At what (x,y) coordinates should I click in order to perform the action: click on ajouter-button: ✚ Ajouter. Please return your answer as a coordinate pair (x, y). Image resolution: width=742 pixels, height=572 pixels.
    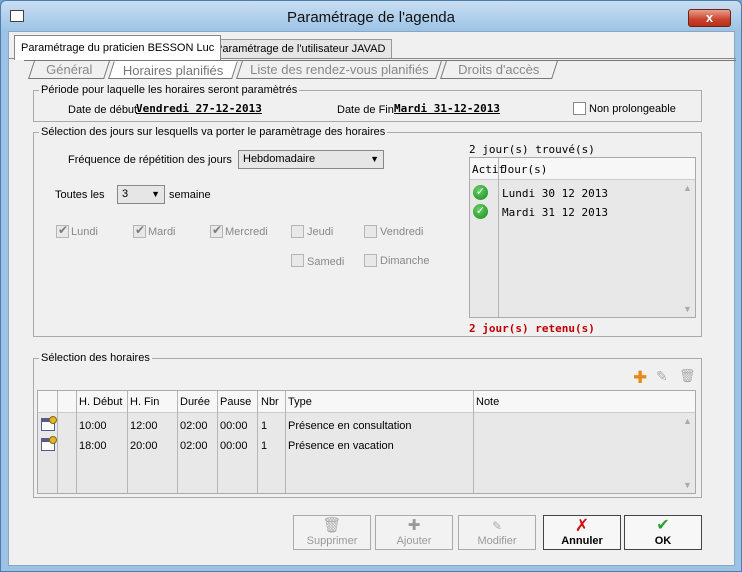
    Looking at the image, I should click on (414, 532).